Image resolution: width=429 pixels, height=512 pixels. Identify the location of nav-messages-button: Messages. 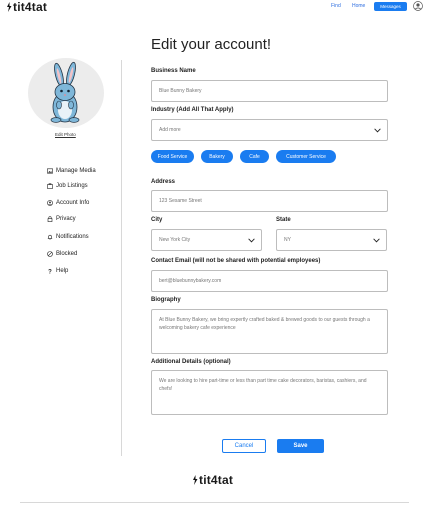
(390, 6).